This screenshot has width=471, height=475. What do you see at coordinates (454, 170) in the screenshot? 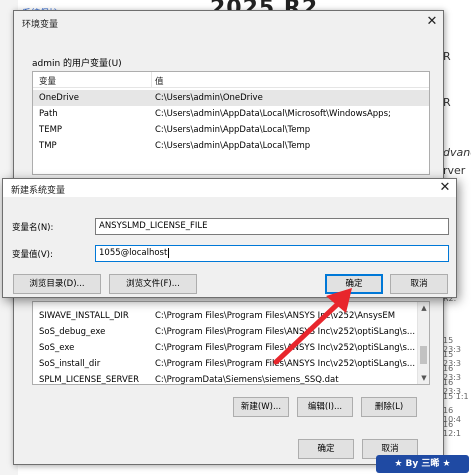
I see `bg-text-4: rver` at bounding box center [454, 170].